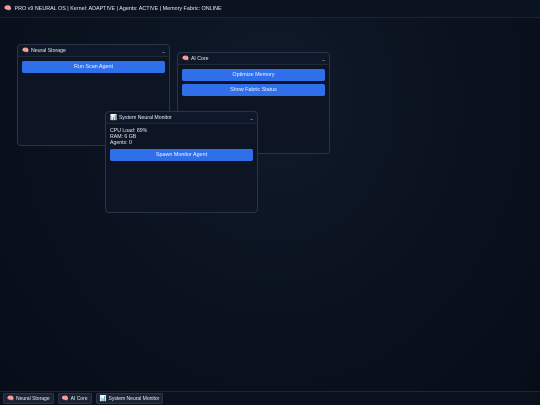 This screenshot has width=540, height=405. Describe the element at coordinates (134, 398) in the screenshot. I see `taskbar-item-label: System Neural Monitor` at that location.